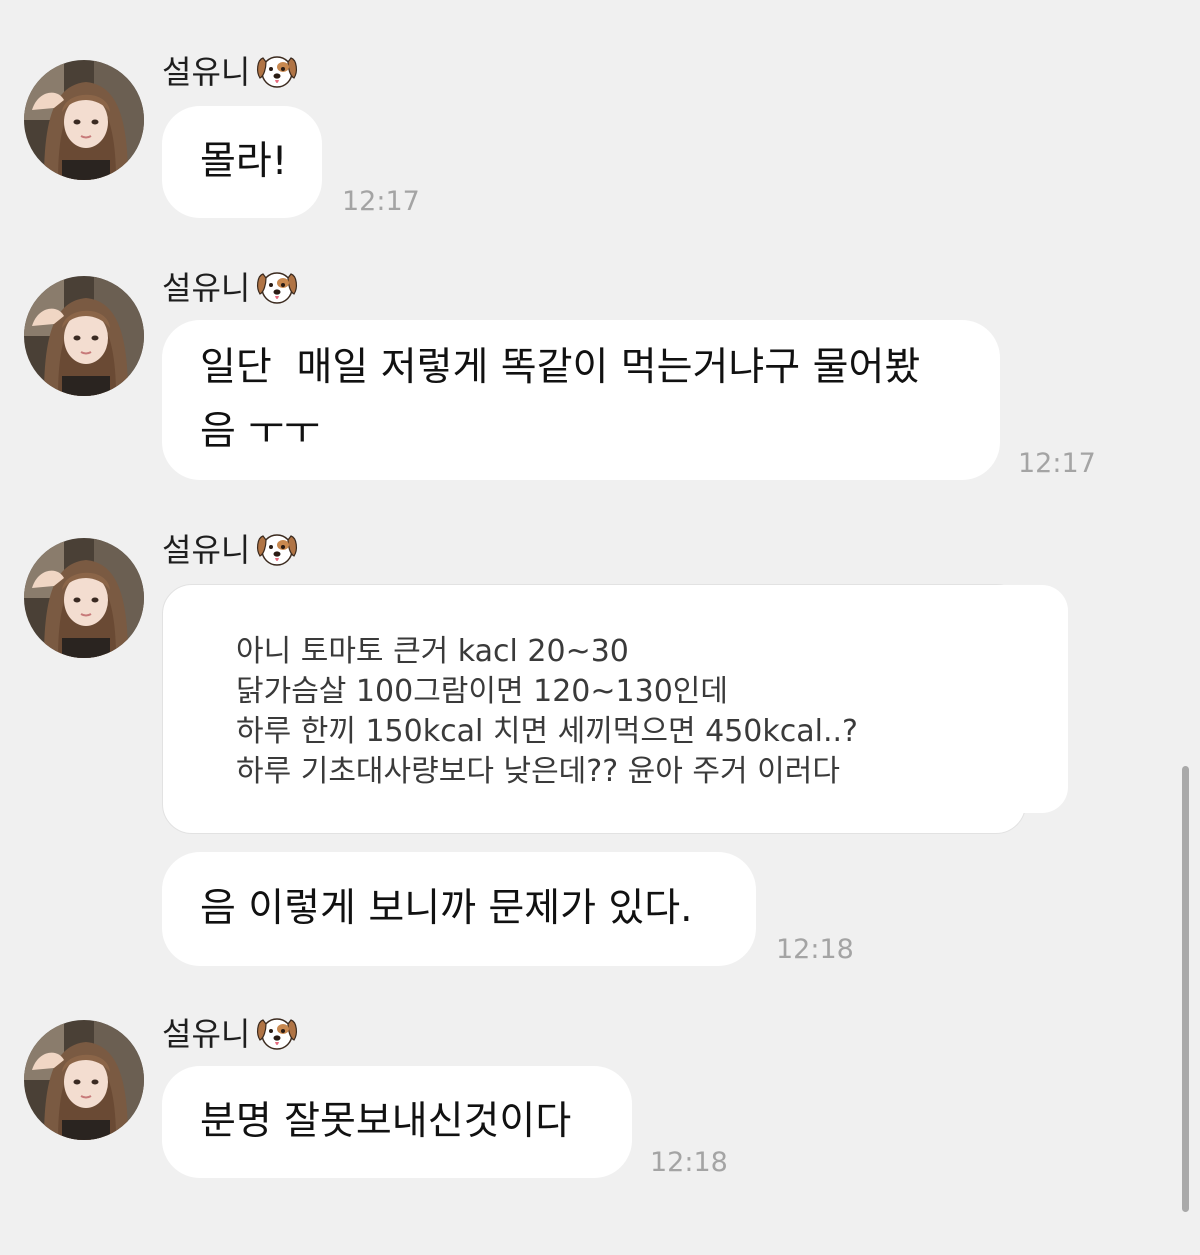  Describe the element at coordinates (386, 1121) in the screenshot. I see `message-text: 분명 잘못보내신것이다` at that location.